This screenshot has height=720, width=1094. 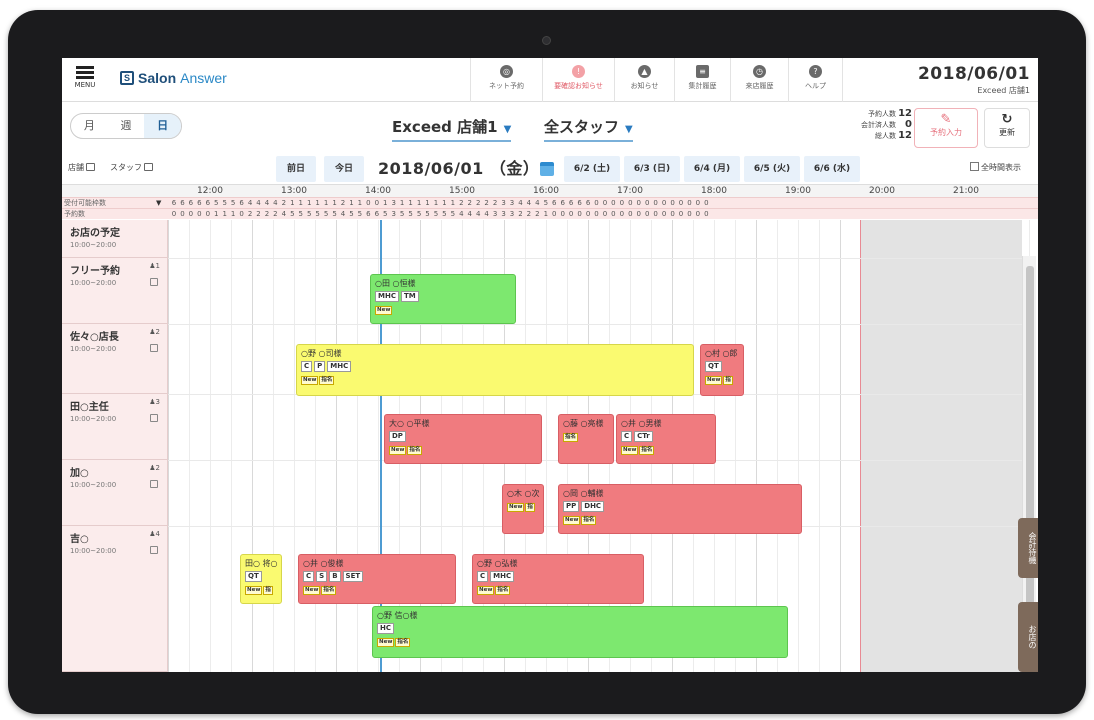 What do you see at coordinates (712, 169) in the screenshot?
I see `day-button: 6/4 (月)` at bounding box center [712, 169].